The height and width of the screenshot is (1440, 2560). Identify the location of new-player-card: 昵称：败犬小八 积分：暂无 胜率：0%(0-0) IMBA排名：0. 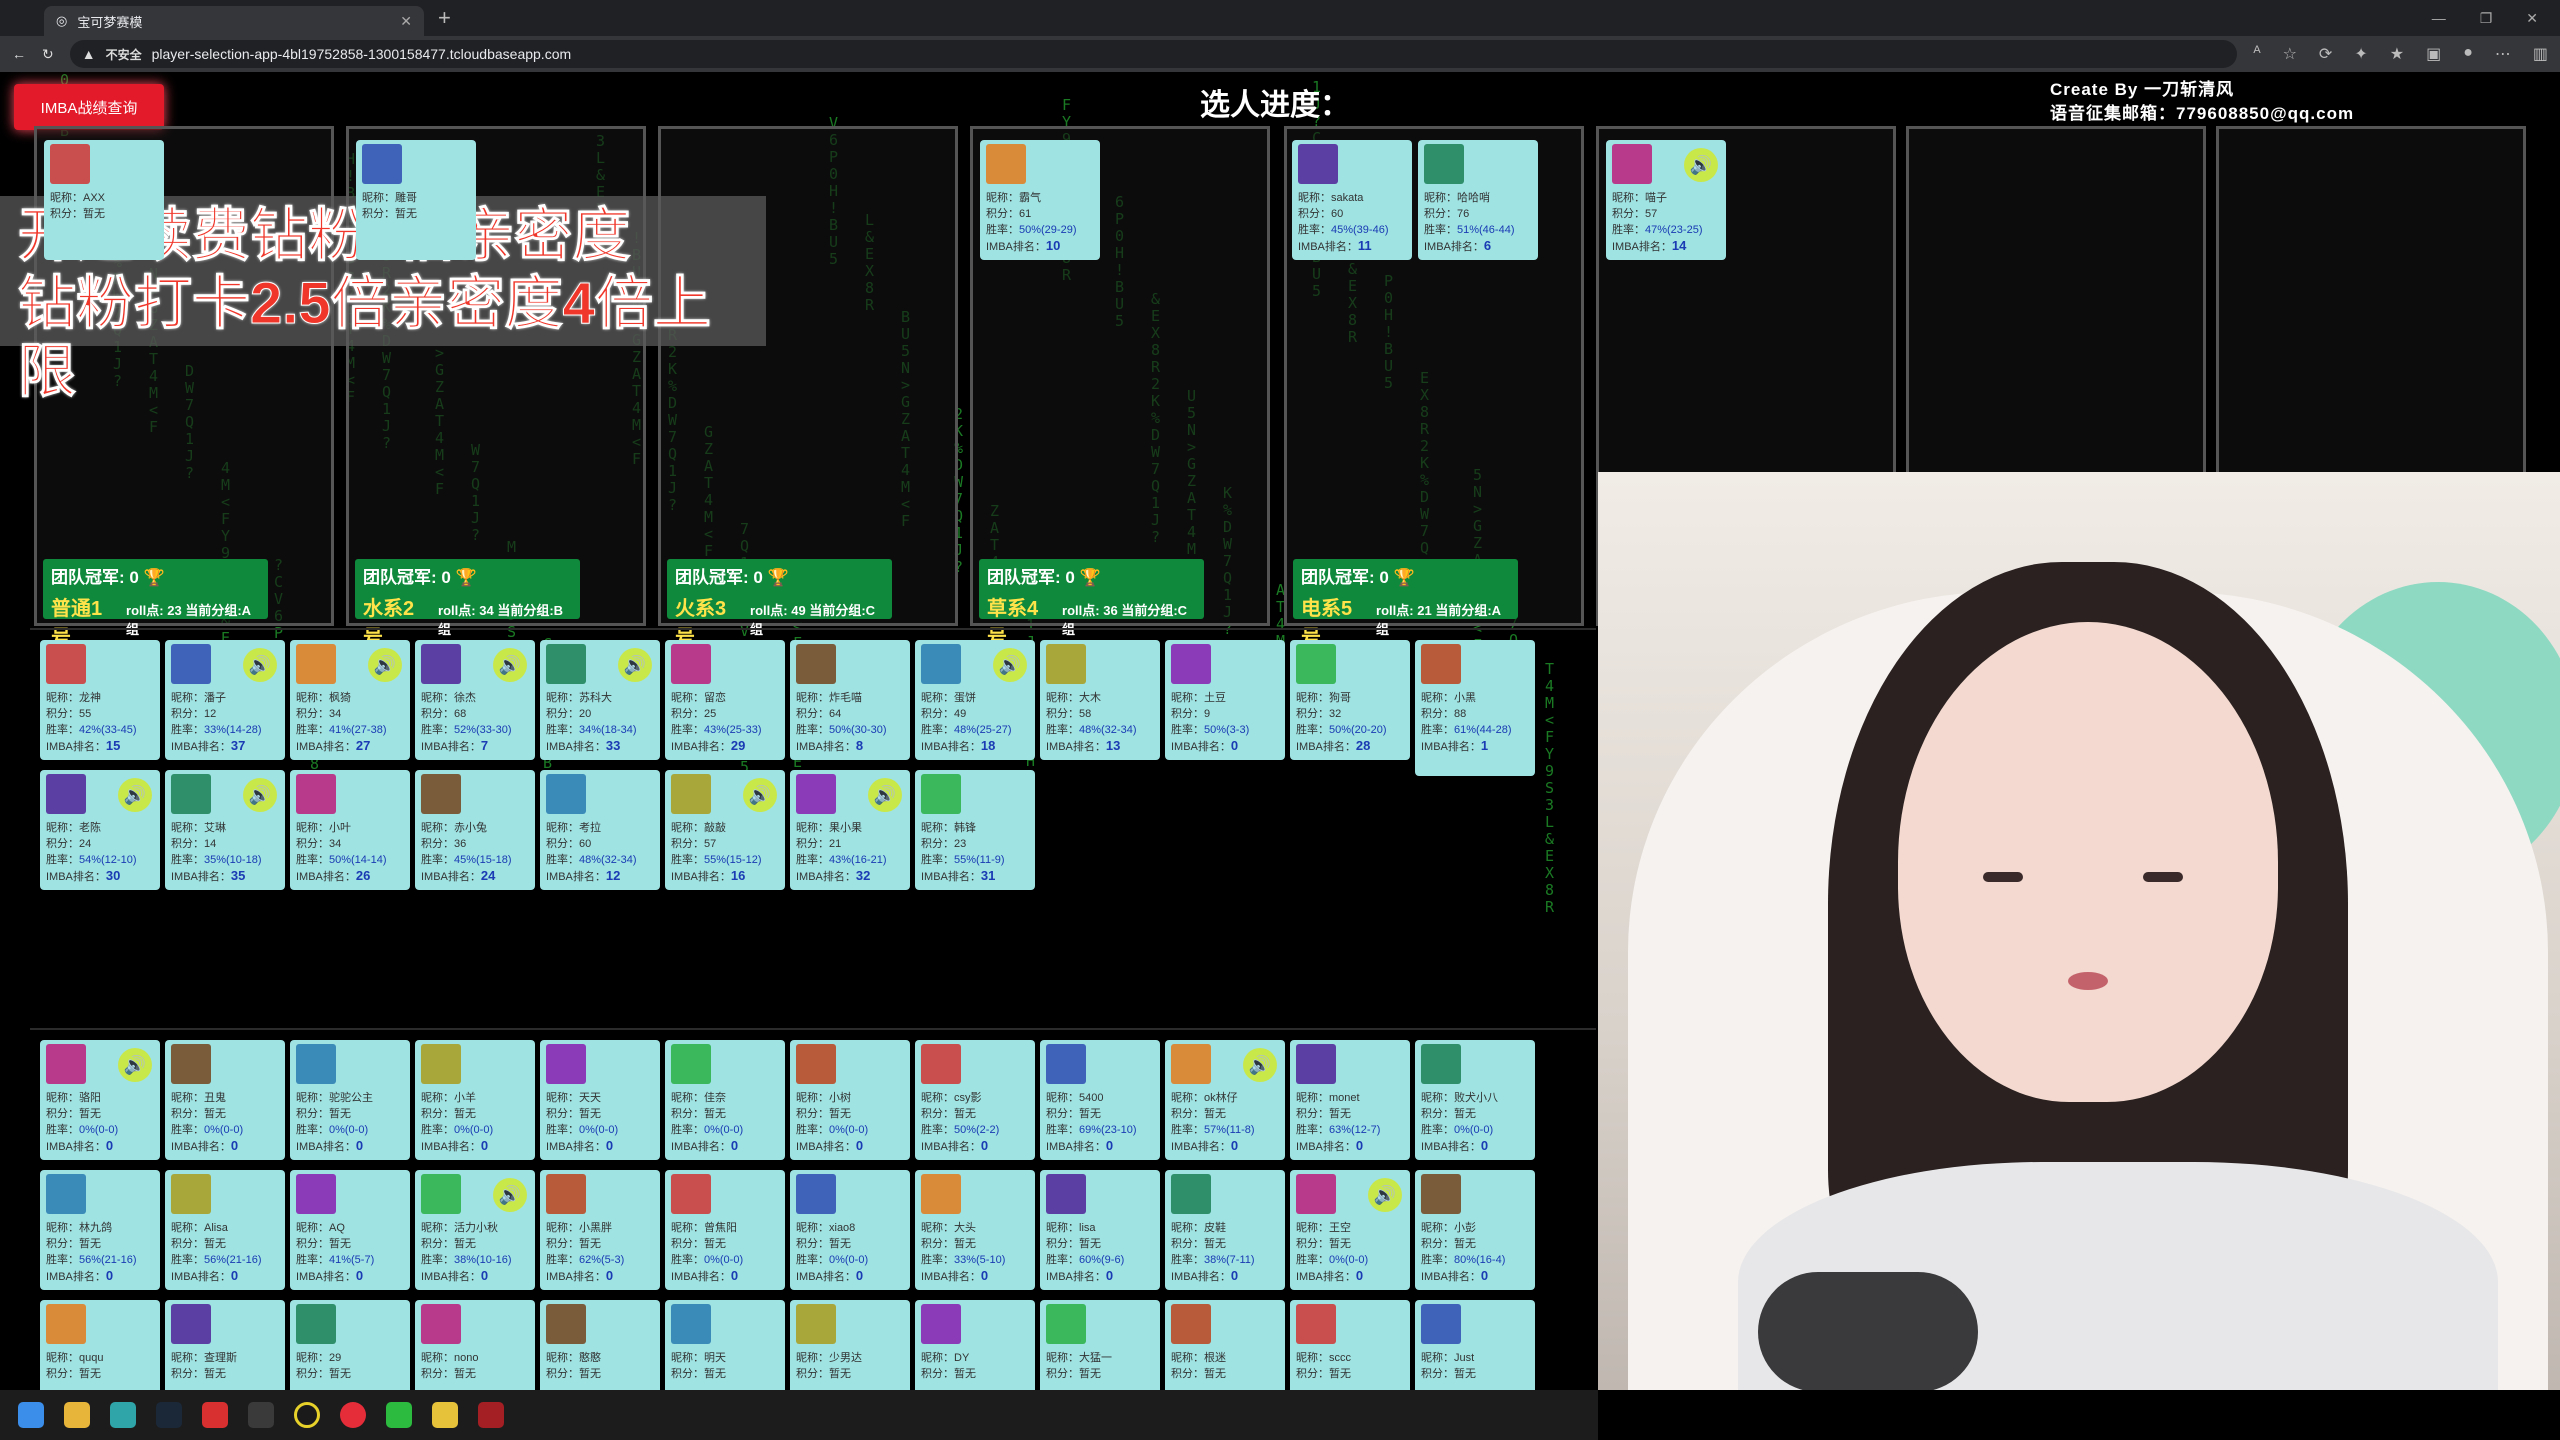
(1475, 1100).